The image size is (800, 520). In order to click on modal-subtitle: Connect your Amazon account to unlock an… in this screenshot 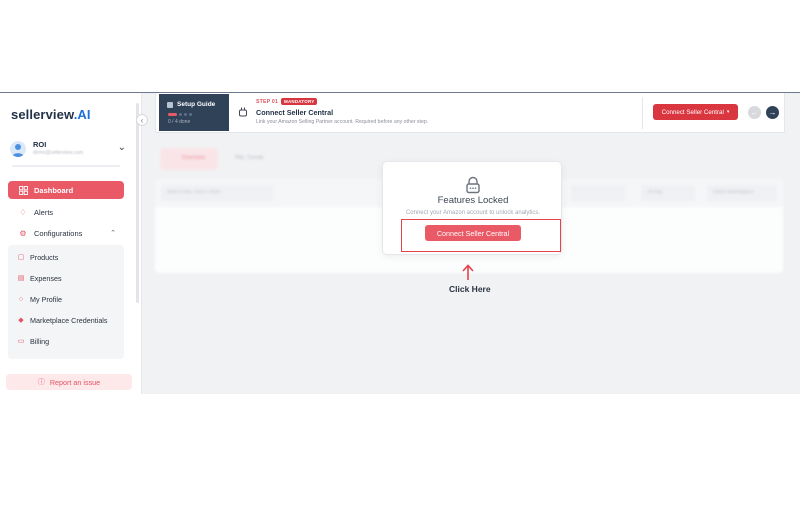, I will do `click(473, 213)`.